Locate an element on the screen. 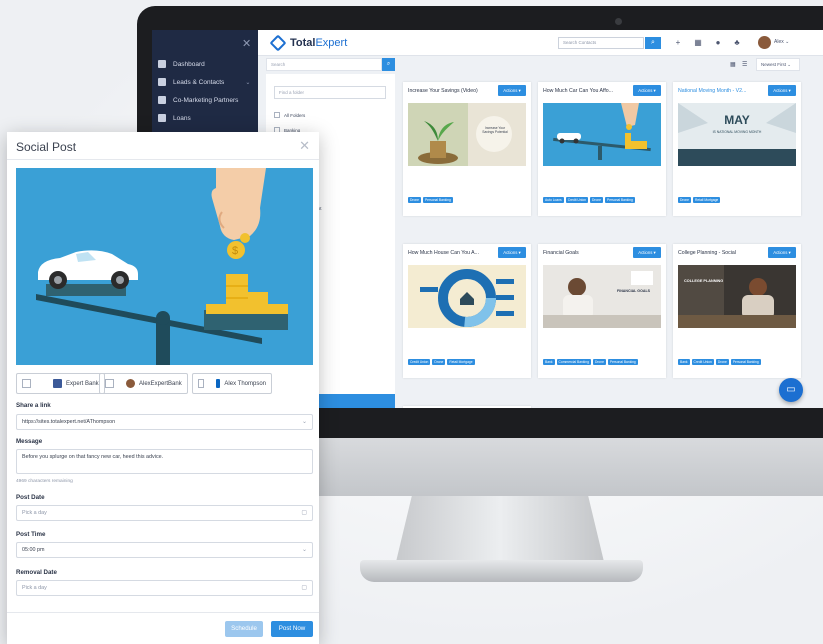  tag: Commercial Banking is located at coordinates (573, 362).